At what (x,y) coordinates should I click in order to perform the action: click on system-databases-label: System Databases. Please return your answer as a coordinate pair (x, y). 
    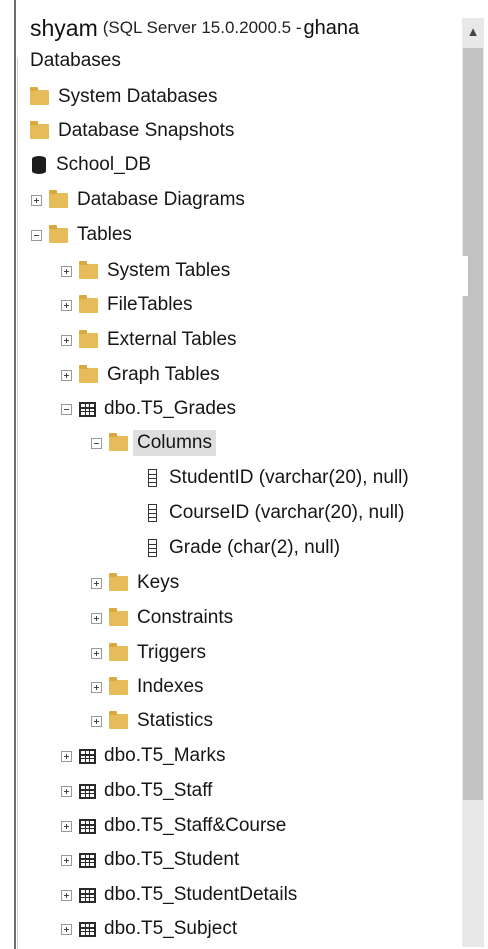
    Looking at the image, I should click on (138, 96).